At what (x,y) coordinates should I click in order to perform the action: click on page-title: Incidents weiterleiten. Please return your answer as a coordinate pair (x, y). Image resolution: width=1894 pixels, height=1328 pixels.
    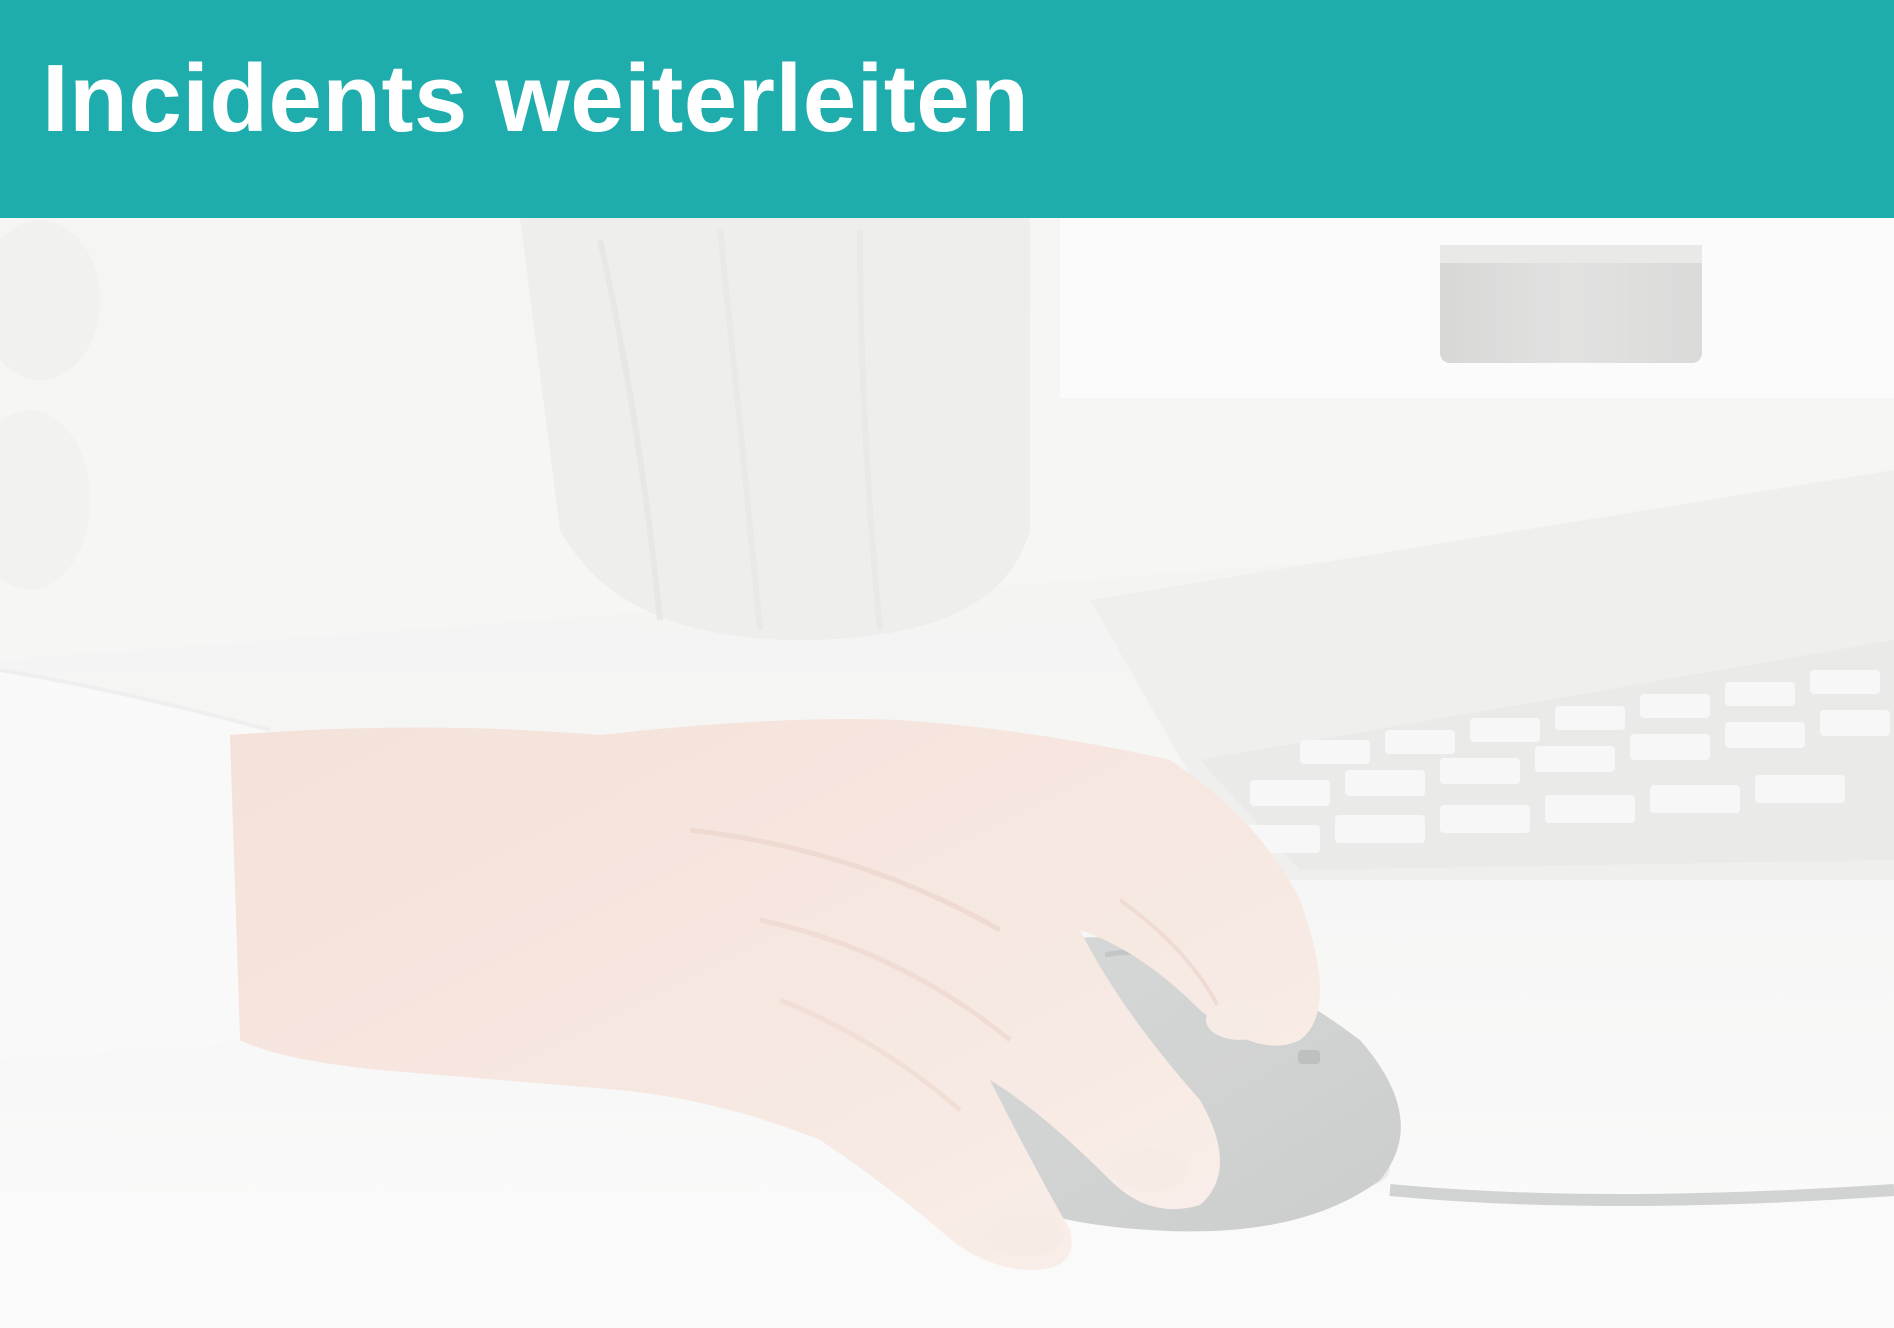
    Looking at the image, I should click on (536, 98).